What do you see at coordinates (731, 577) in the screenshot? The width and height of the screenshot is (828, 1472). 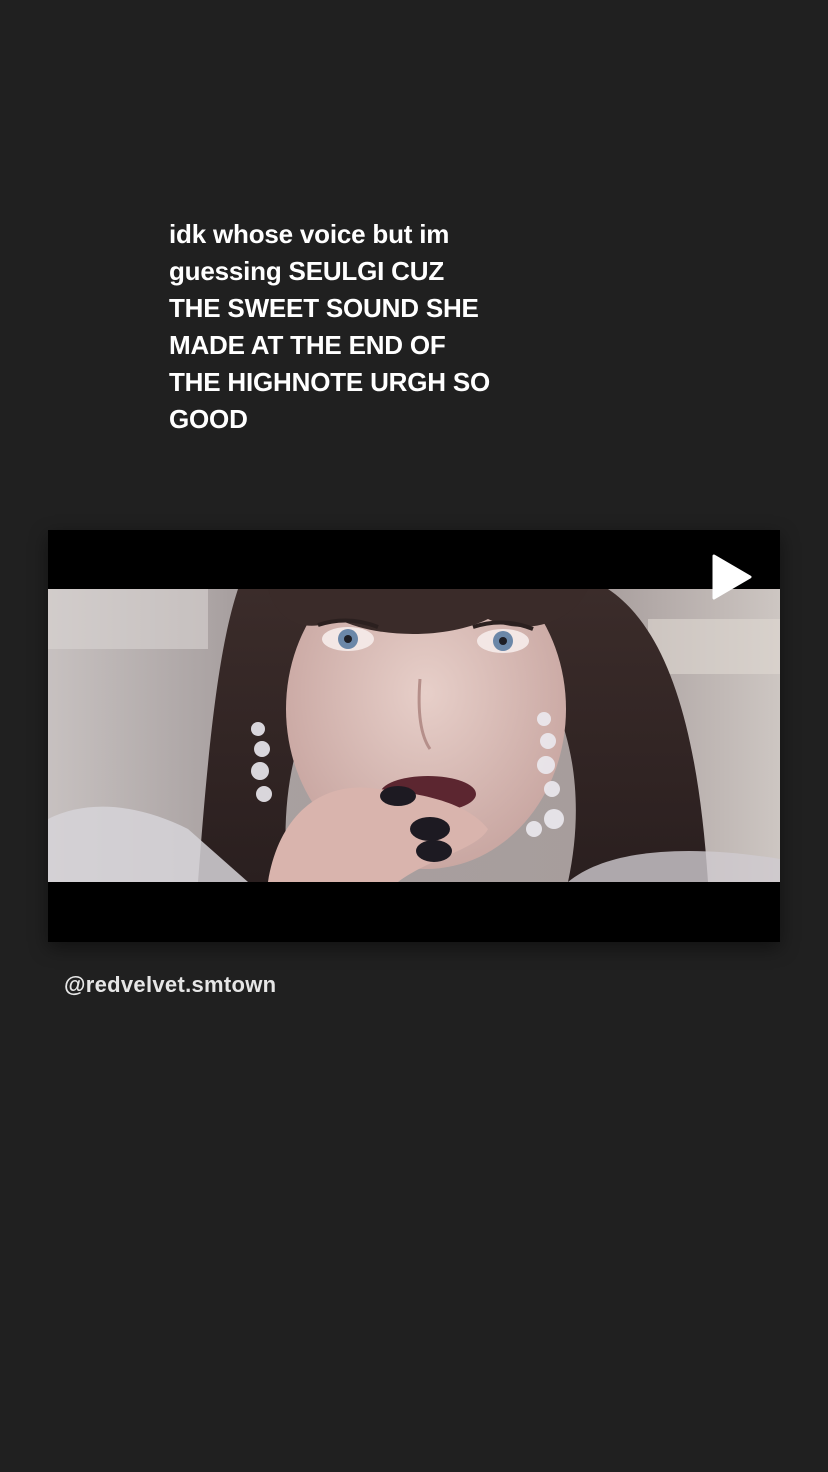 I see `play-icon` at bounding box center [731, 577].